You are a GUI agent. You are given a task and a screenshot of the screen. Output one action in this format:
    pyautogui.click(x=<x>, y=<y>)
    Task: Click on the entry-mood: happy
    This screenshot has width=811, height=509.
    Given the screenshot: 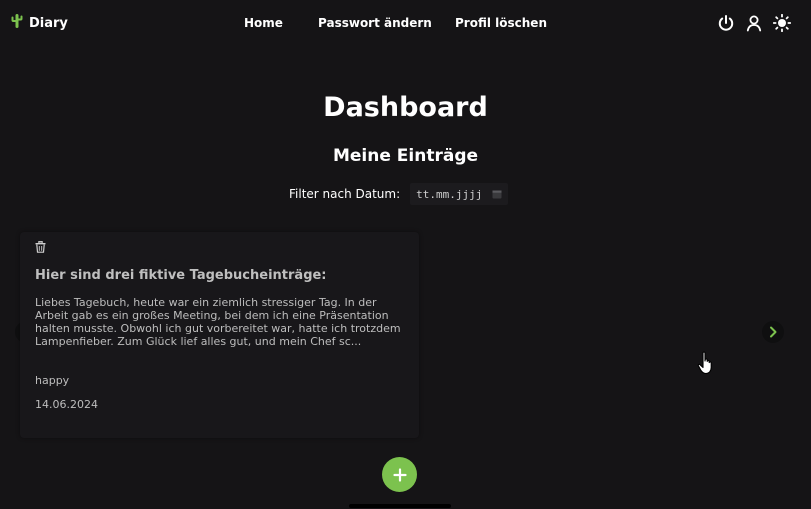 What is the action you would take?
    pyautogui.click(x=52, y=380)
    